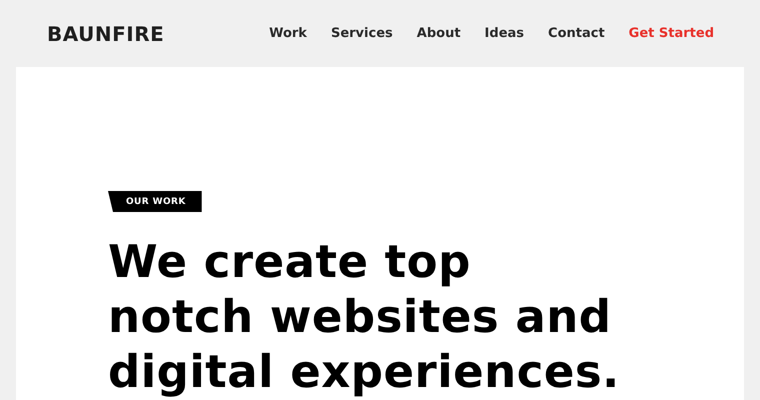 The width and height of the screenshot is (760, 400). What do you see at coordinates (155, 201) in the screenshot?
I see `section-tag: OUR WORK` at bounding box center [155, 201].